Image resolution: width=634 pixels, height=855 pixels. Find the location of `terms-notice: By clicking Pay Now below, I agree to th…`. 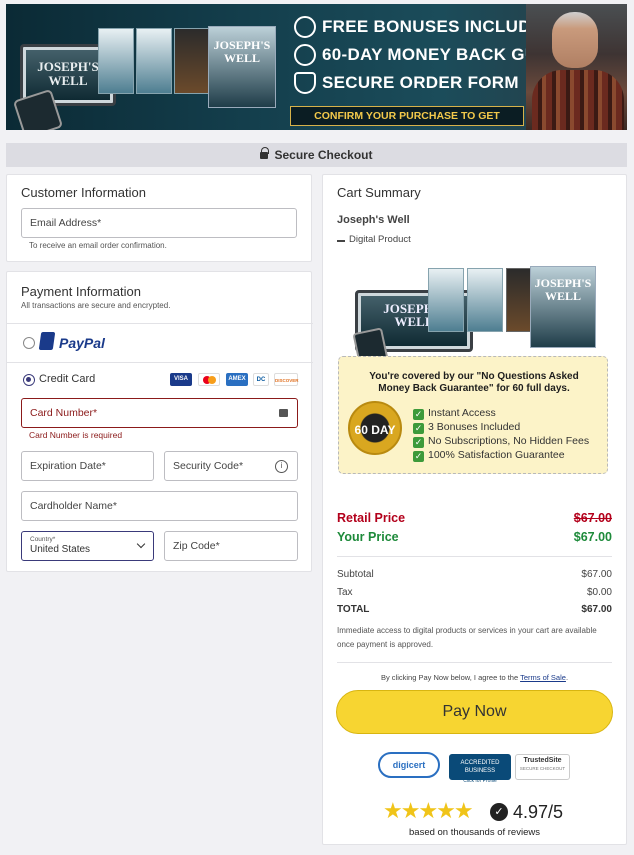

terms-notice: By clicking Pay Now below, I agree to th… is located at coordinates (474, 677).